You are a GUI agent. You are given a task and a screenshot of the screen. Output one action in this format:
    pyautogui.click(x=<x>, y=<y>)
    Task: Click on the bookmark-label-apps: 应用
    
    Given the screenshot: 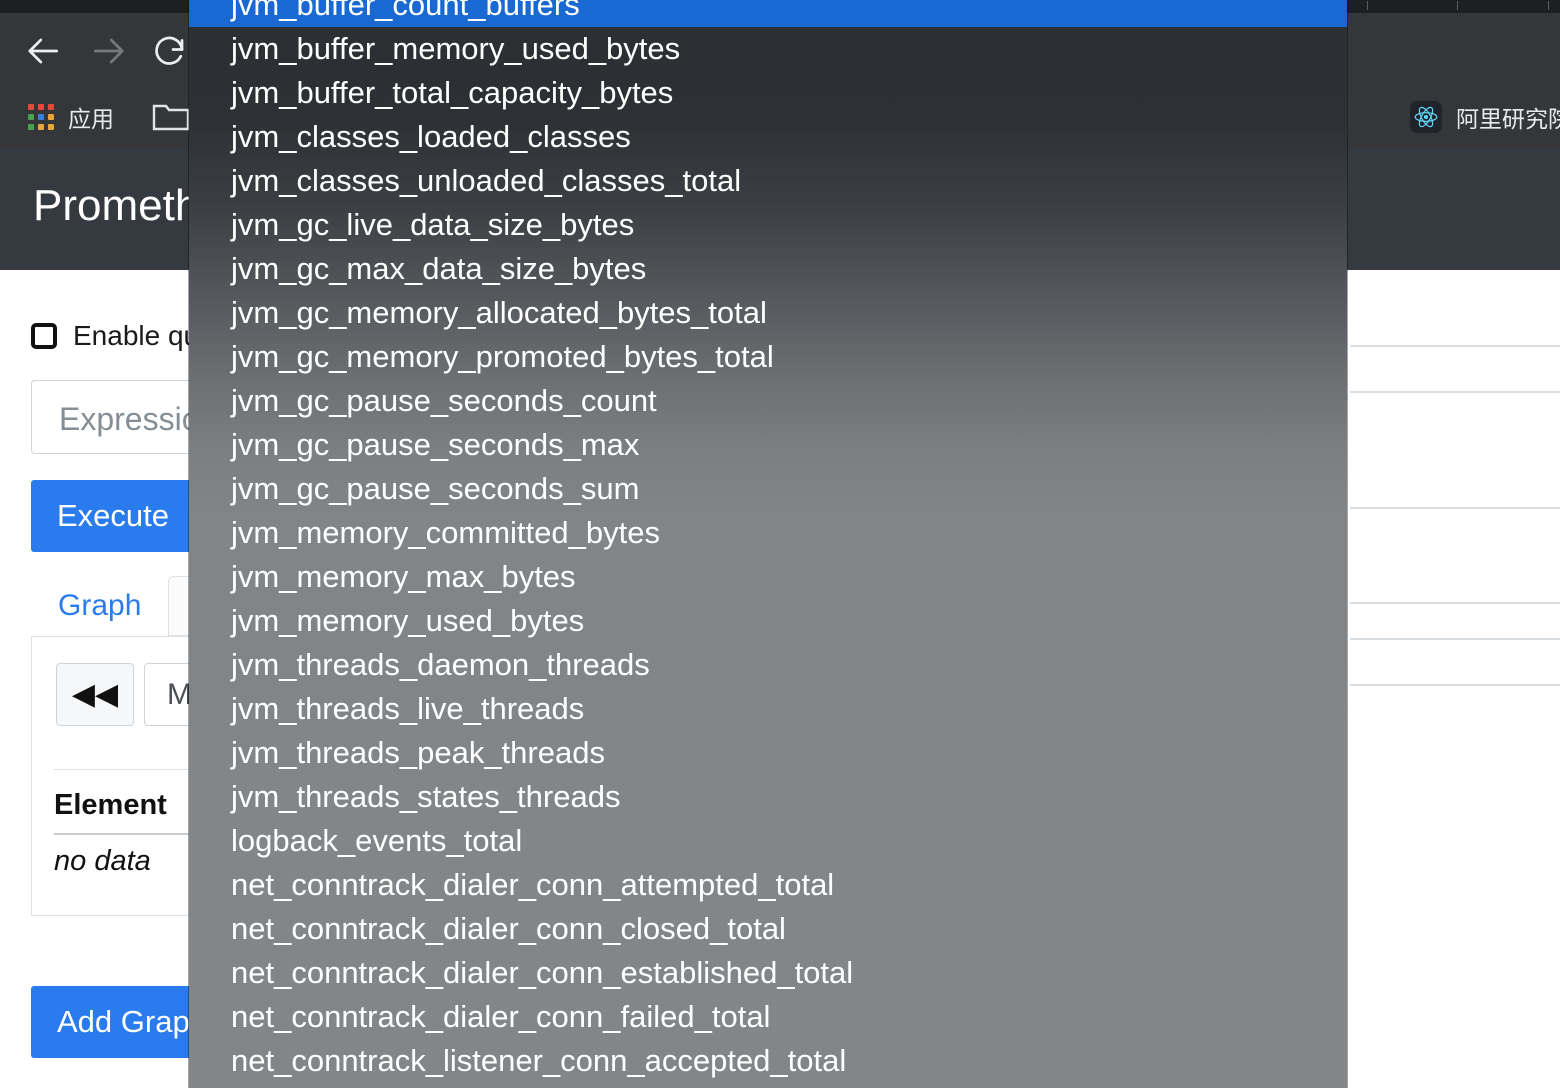 What is the action you would take?
    pyautogui.click(x=91, y=119)
    